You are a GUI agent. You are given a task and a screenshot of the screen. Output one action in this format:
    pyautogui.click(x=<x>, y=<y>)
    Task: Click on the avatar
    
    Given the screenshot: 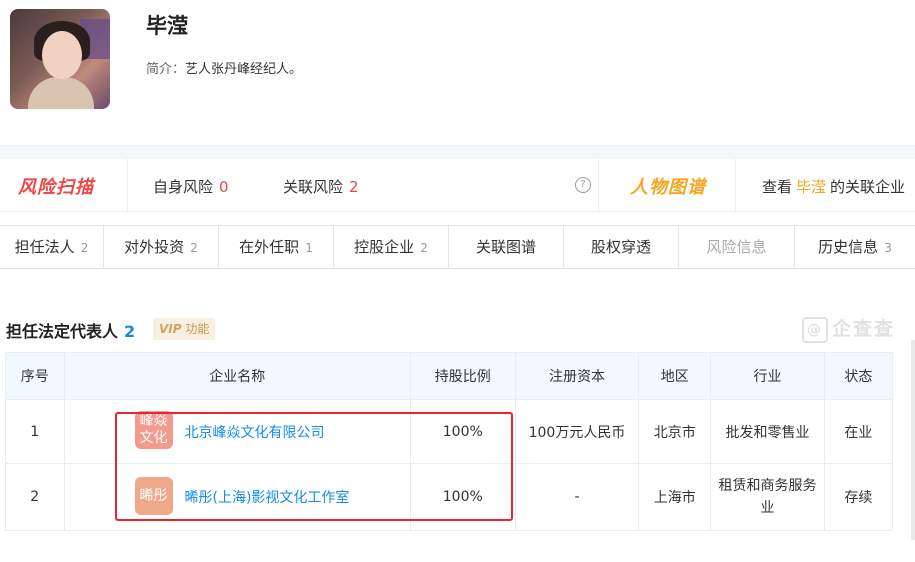 What is the action you would take?
    pyautogui.click(x=60, y=59)
    